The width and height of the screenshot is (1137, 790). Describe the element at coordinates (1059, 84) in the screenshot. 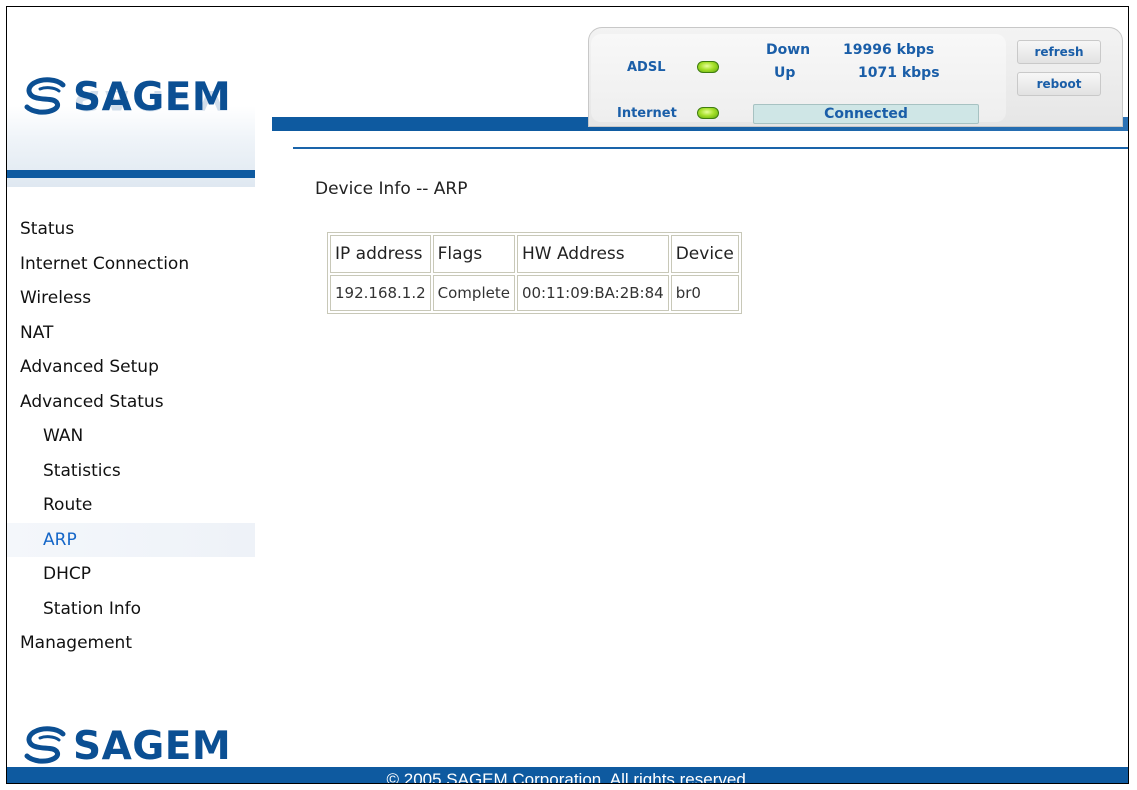

I see `reboot-button: reboot` at that location.